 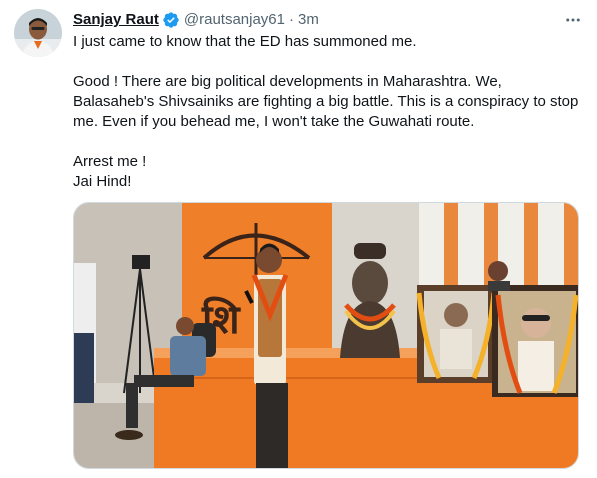 I want to click on author-display-name: Sanjay Raut, so click(x=116, y=20).